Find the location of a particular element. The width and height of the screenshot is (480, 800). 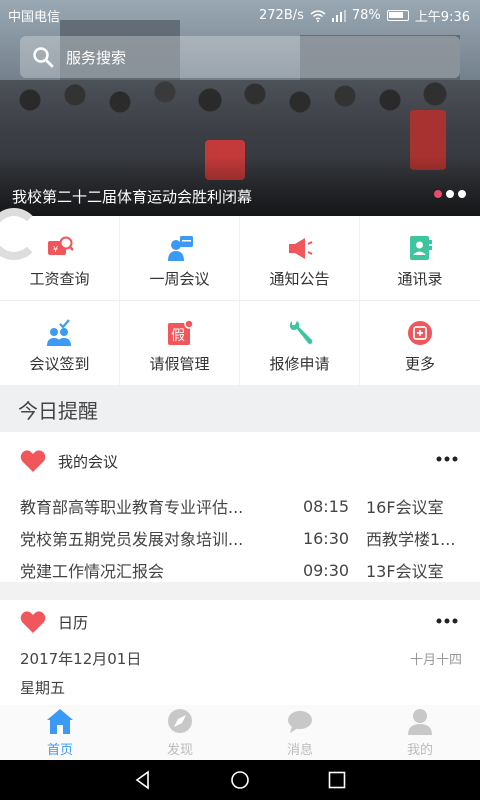

svg-text: 假 is located at coordinates (178, 336).